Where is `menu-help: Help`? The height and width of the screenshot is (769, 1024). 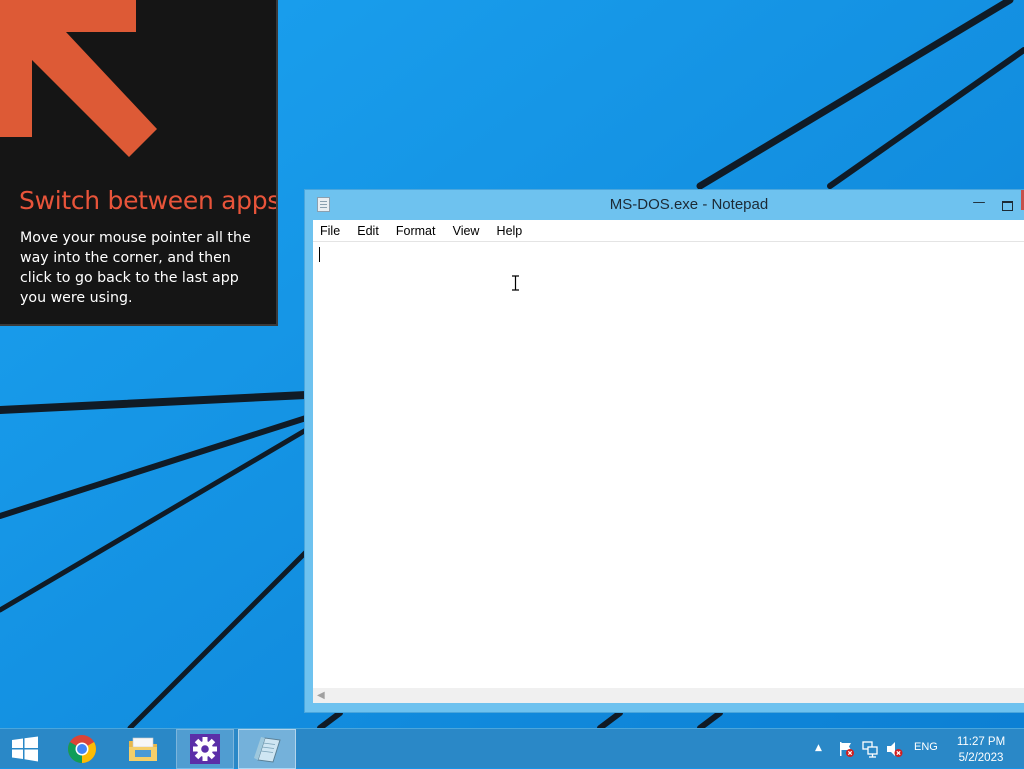 menu-help: Help is located at coordinates (510, 231).